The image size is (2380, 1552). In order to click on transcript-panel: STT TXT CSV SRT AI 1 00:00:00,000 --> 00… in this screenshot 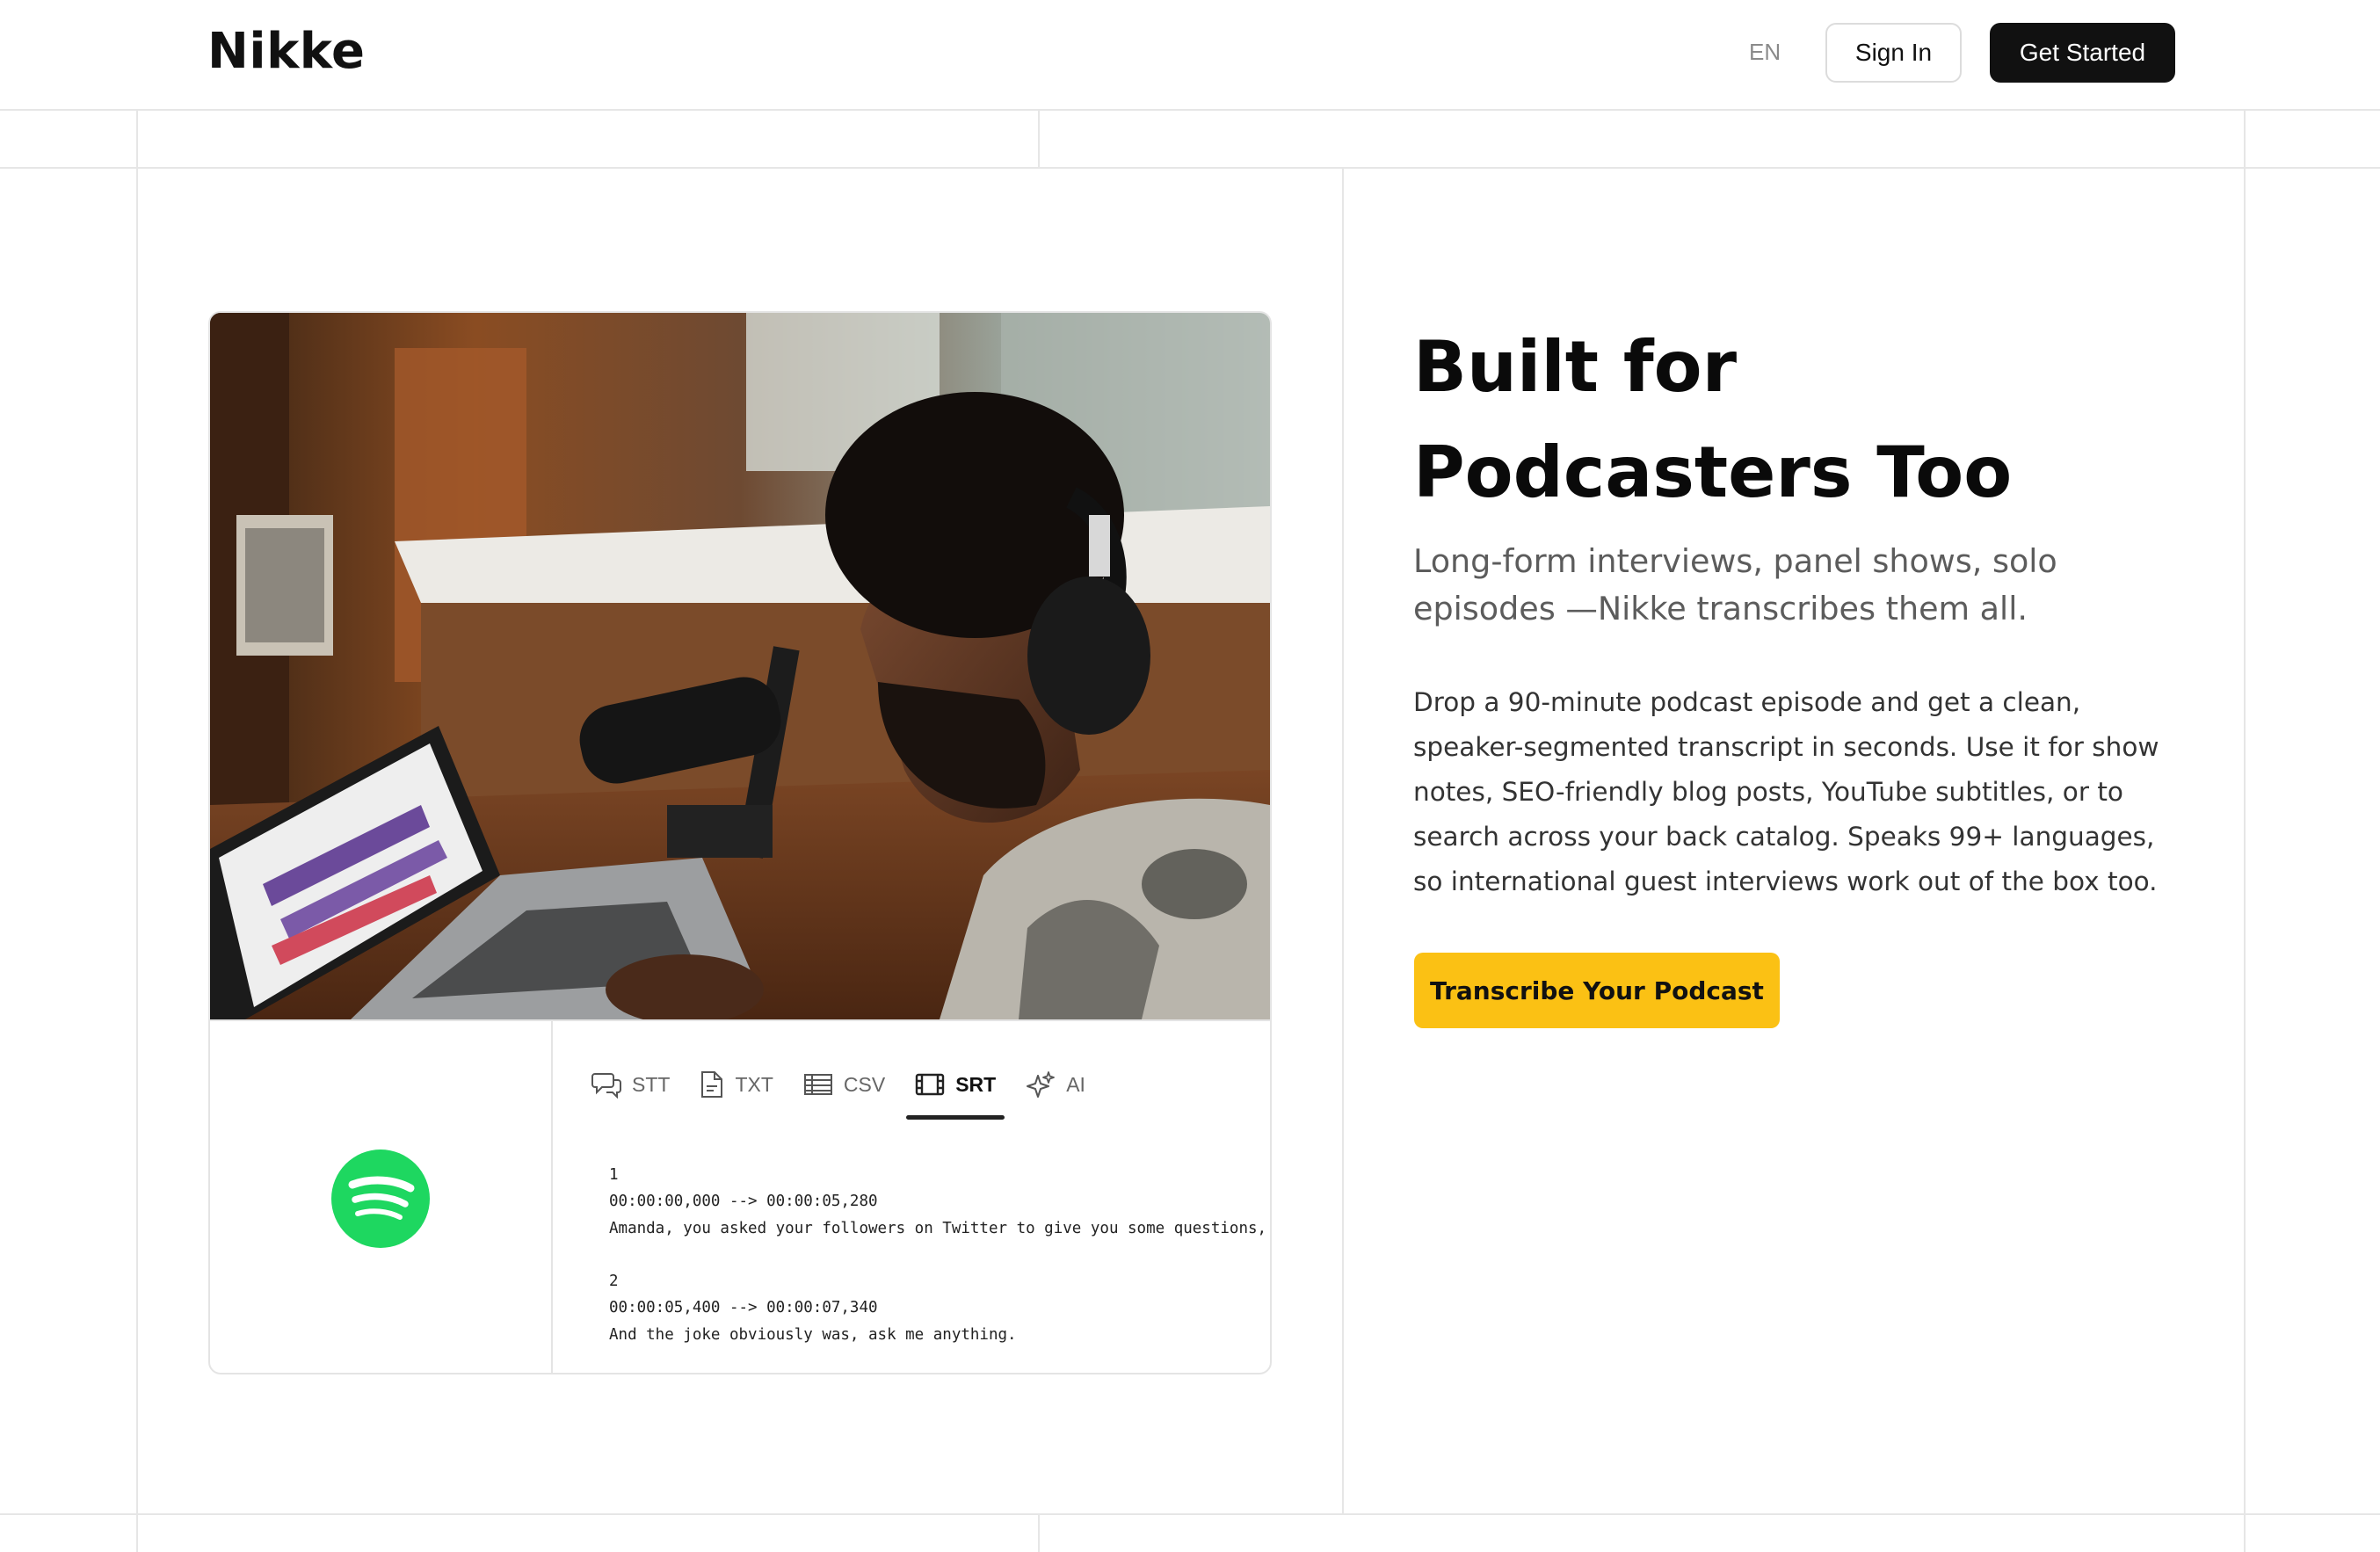, I will do `click(741, 1196)`.